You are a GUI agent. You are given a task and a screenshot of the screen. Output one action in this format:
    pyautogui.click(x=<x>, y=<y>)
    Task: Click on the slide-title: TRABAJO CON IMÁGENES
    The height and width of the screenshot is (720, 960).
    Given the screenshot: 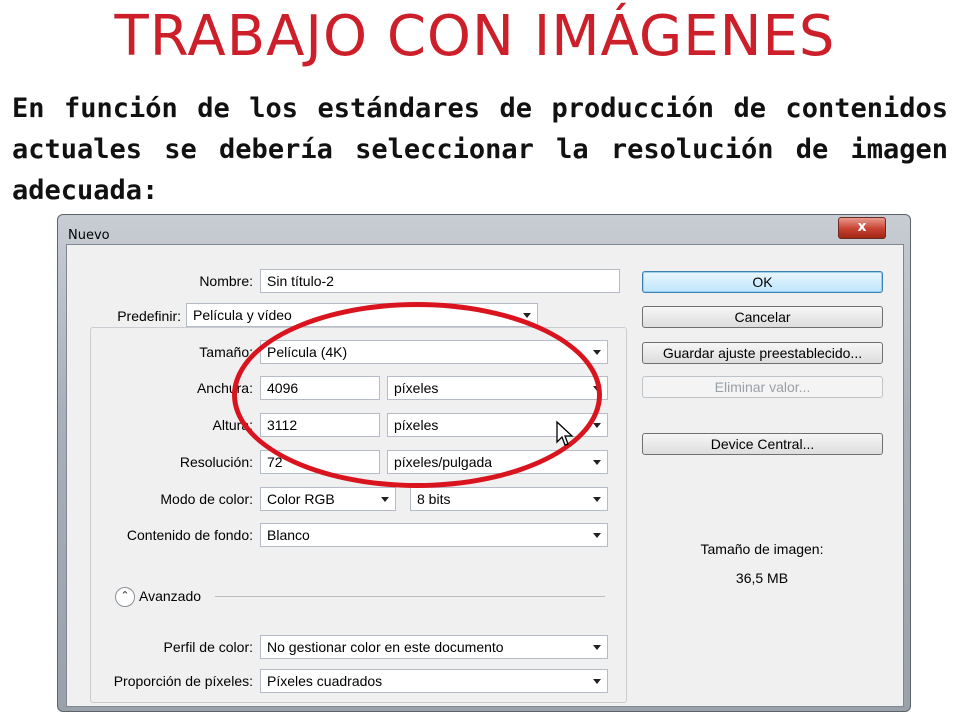 What is the action you would take?
    pyautogui.click(x=475, y=36)
    